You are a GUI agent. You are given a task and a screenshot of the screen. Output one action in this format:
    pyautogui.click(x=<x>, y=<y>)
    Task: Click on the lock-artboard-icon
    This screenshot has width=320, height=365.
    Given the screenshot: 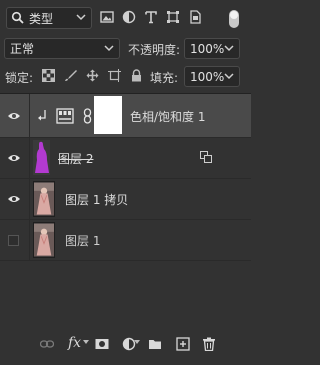 What is the action you would take?
    pyautogui.click(x=114, y=75)
    